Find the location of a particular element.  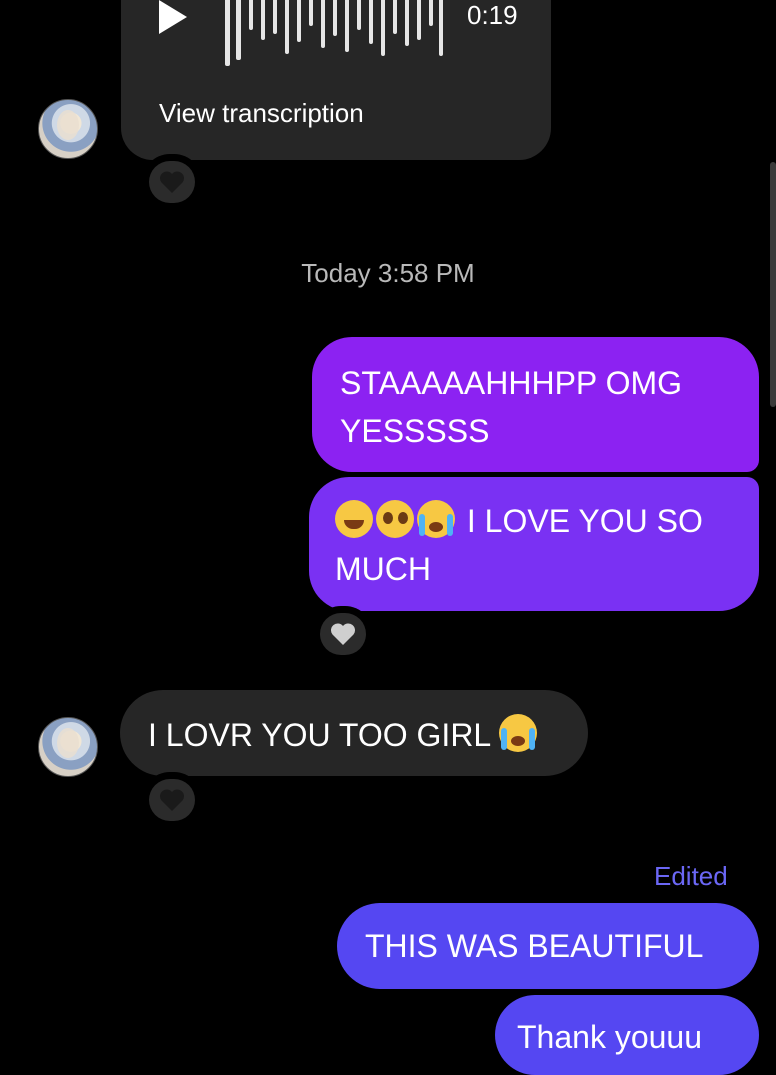

waveform is located at coordinates (335, 33).